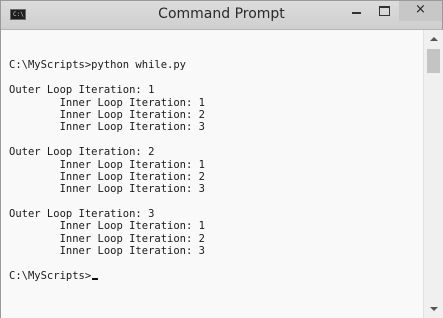 Image resolution: width=443 pixels, height=318 pixels. Describe the element at coordinates (433, 174) in the screenshot. I see `vertical-scrollbar` at that location.